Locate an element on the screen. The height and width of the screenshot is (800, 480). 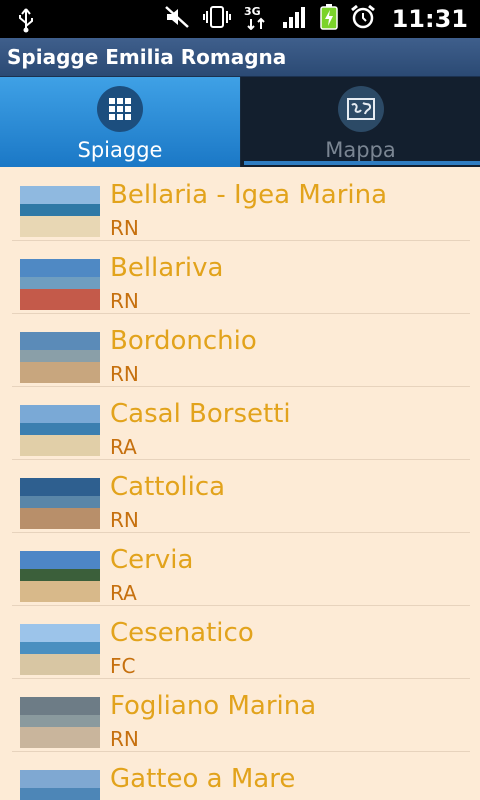
tab-bar: Spiagge Mappa is located at coordinates (240, 122).